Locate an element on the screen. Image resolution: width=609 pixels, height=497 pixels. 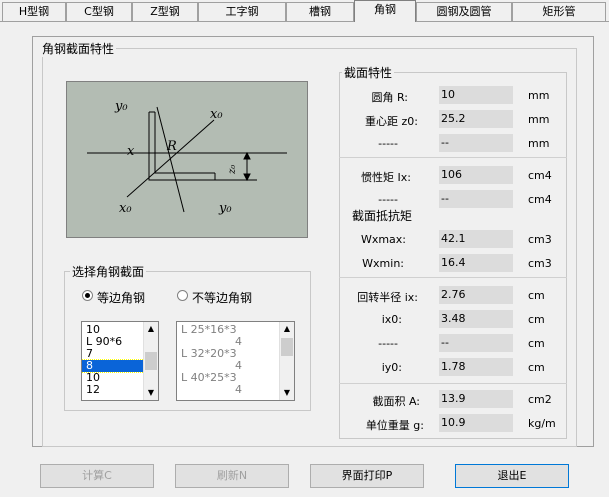
tab-c-steel: C型钢 is located at coordinates (99, 11).